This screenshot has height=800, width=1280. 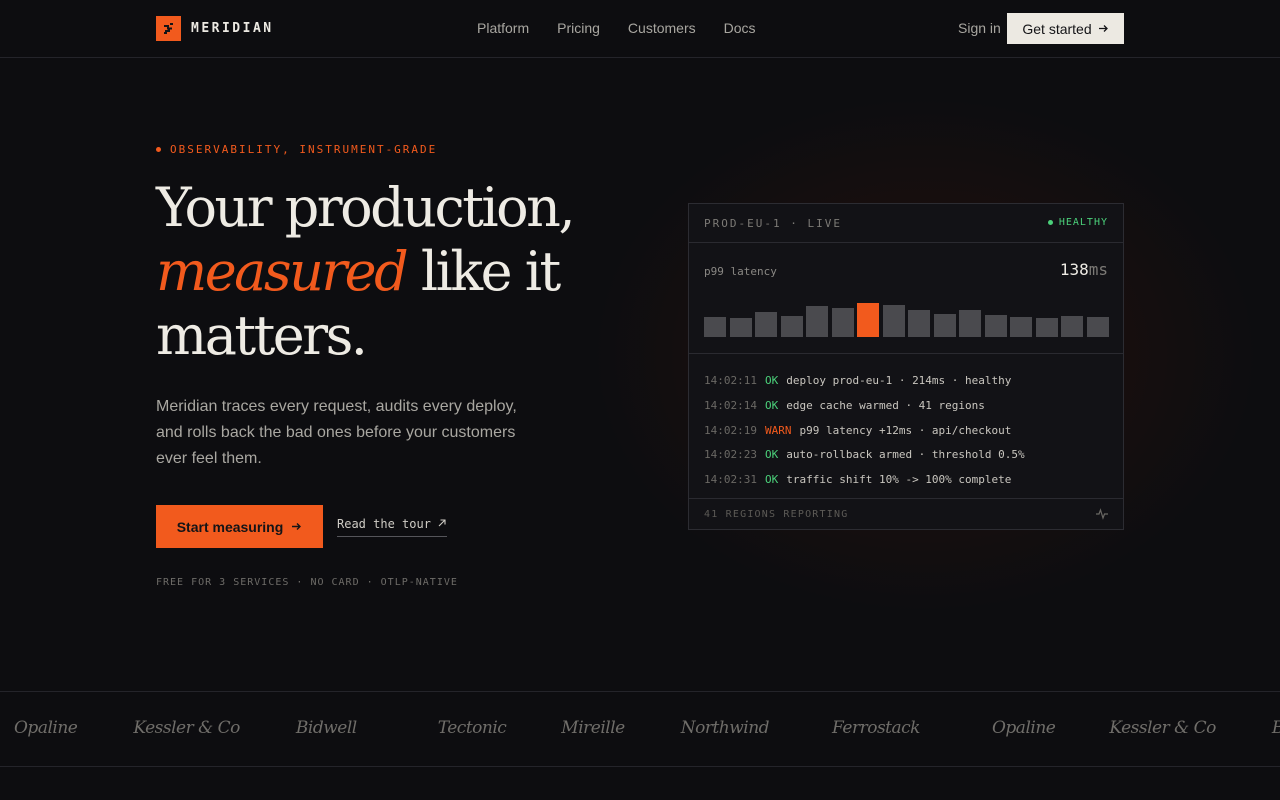 What do you see at coordinates (899, 480) in the screenshot?
I see `log-message: traffic shift 10% -> 100% complete` at bounding box center [899, 480].